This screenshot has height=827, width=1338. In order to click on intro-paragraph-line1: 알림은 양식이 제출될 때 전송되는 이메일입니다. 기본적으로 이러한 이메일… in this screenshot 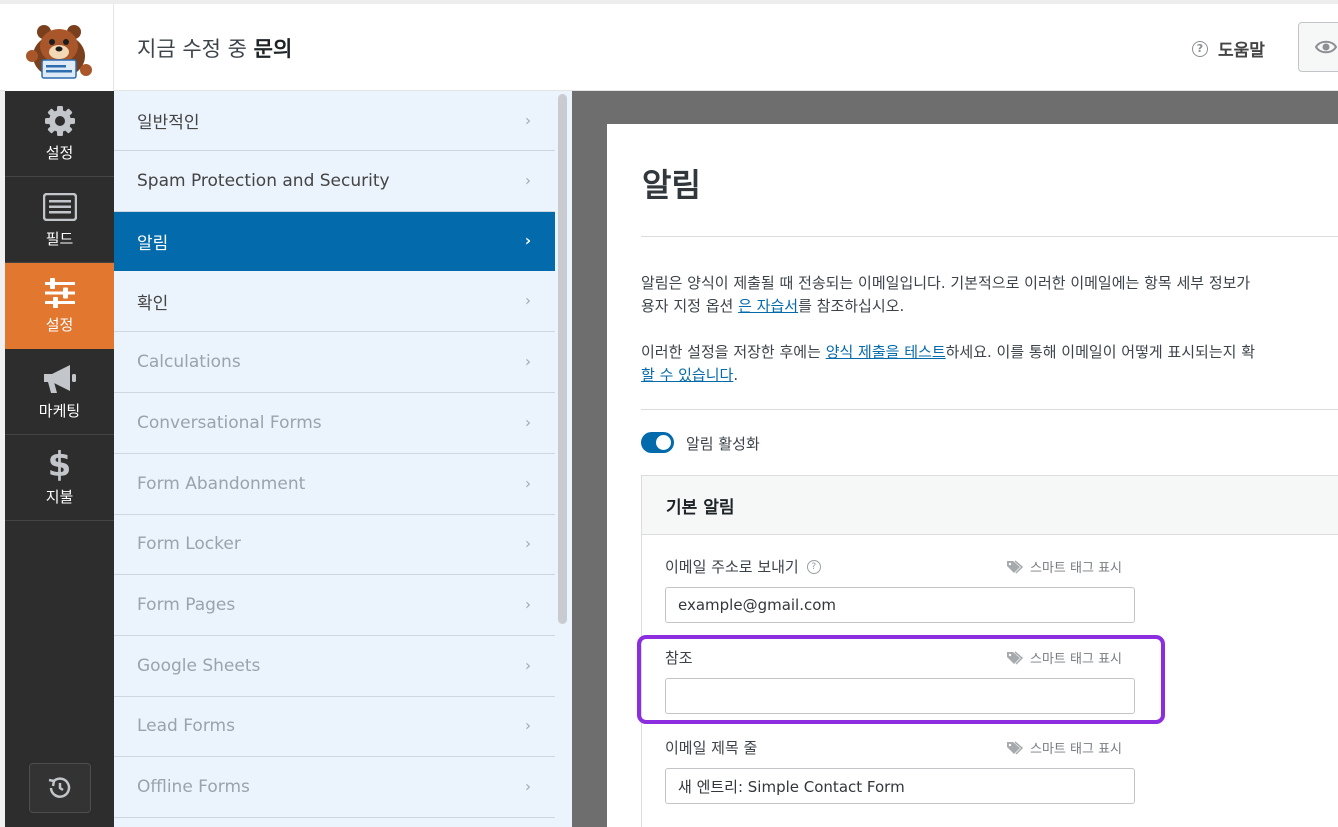, I will do `click(945, 283)`.